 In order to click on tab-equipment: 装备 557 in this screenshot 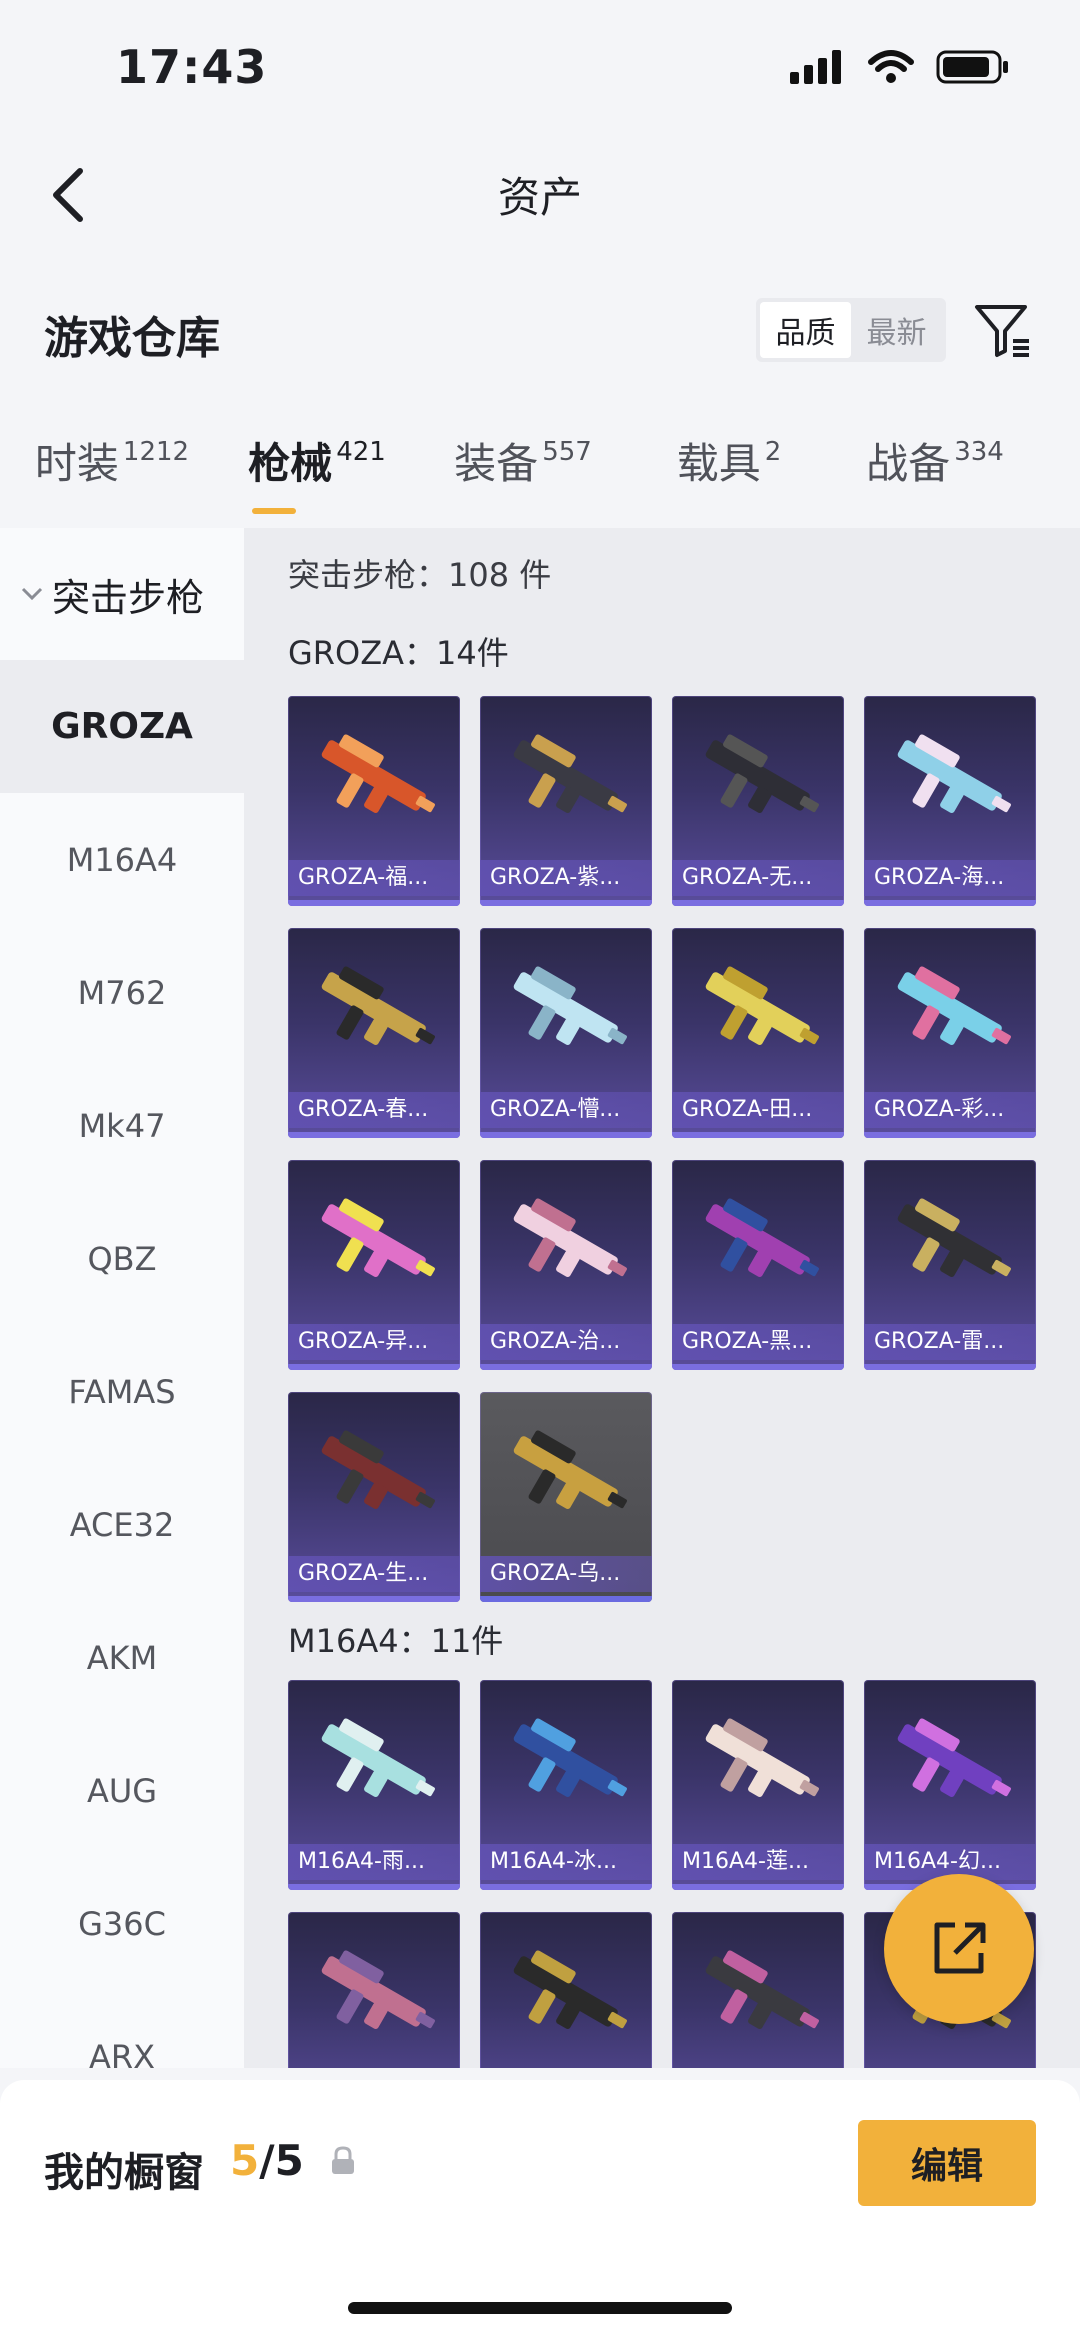, I will do `click(523, 480)`.